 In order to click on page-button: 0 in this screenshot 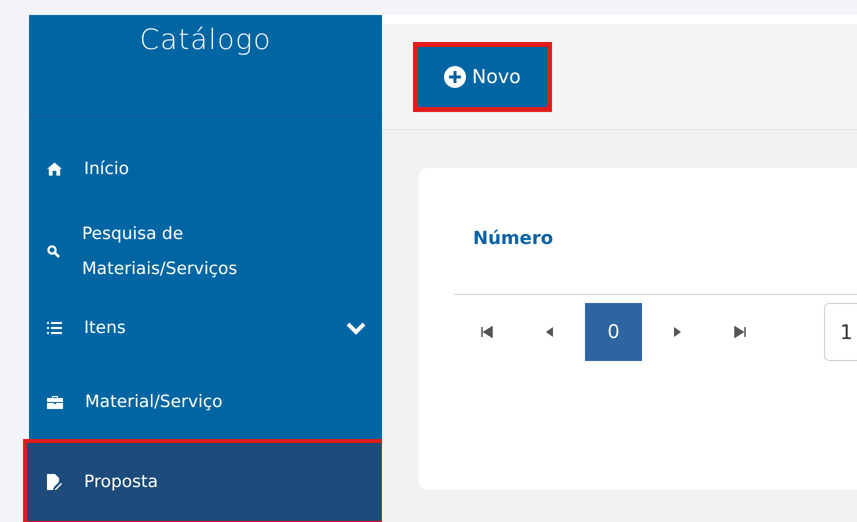, I will do `click(613, 332)`.